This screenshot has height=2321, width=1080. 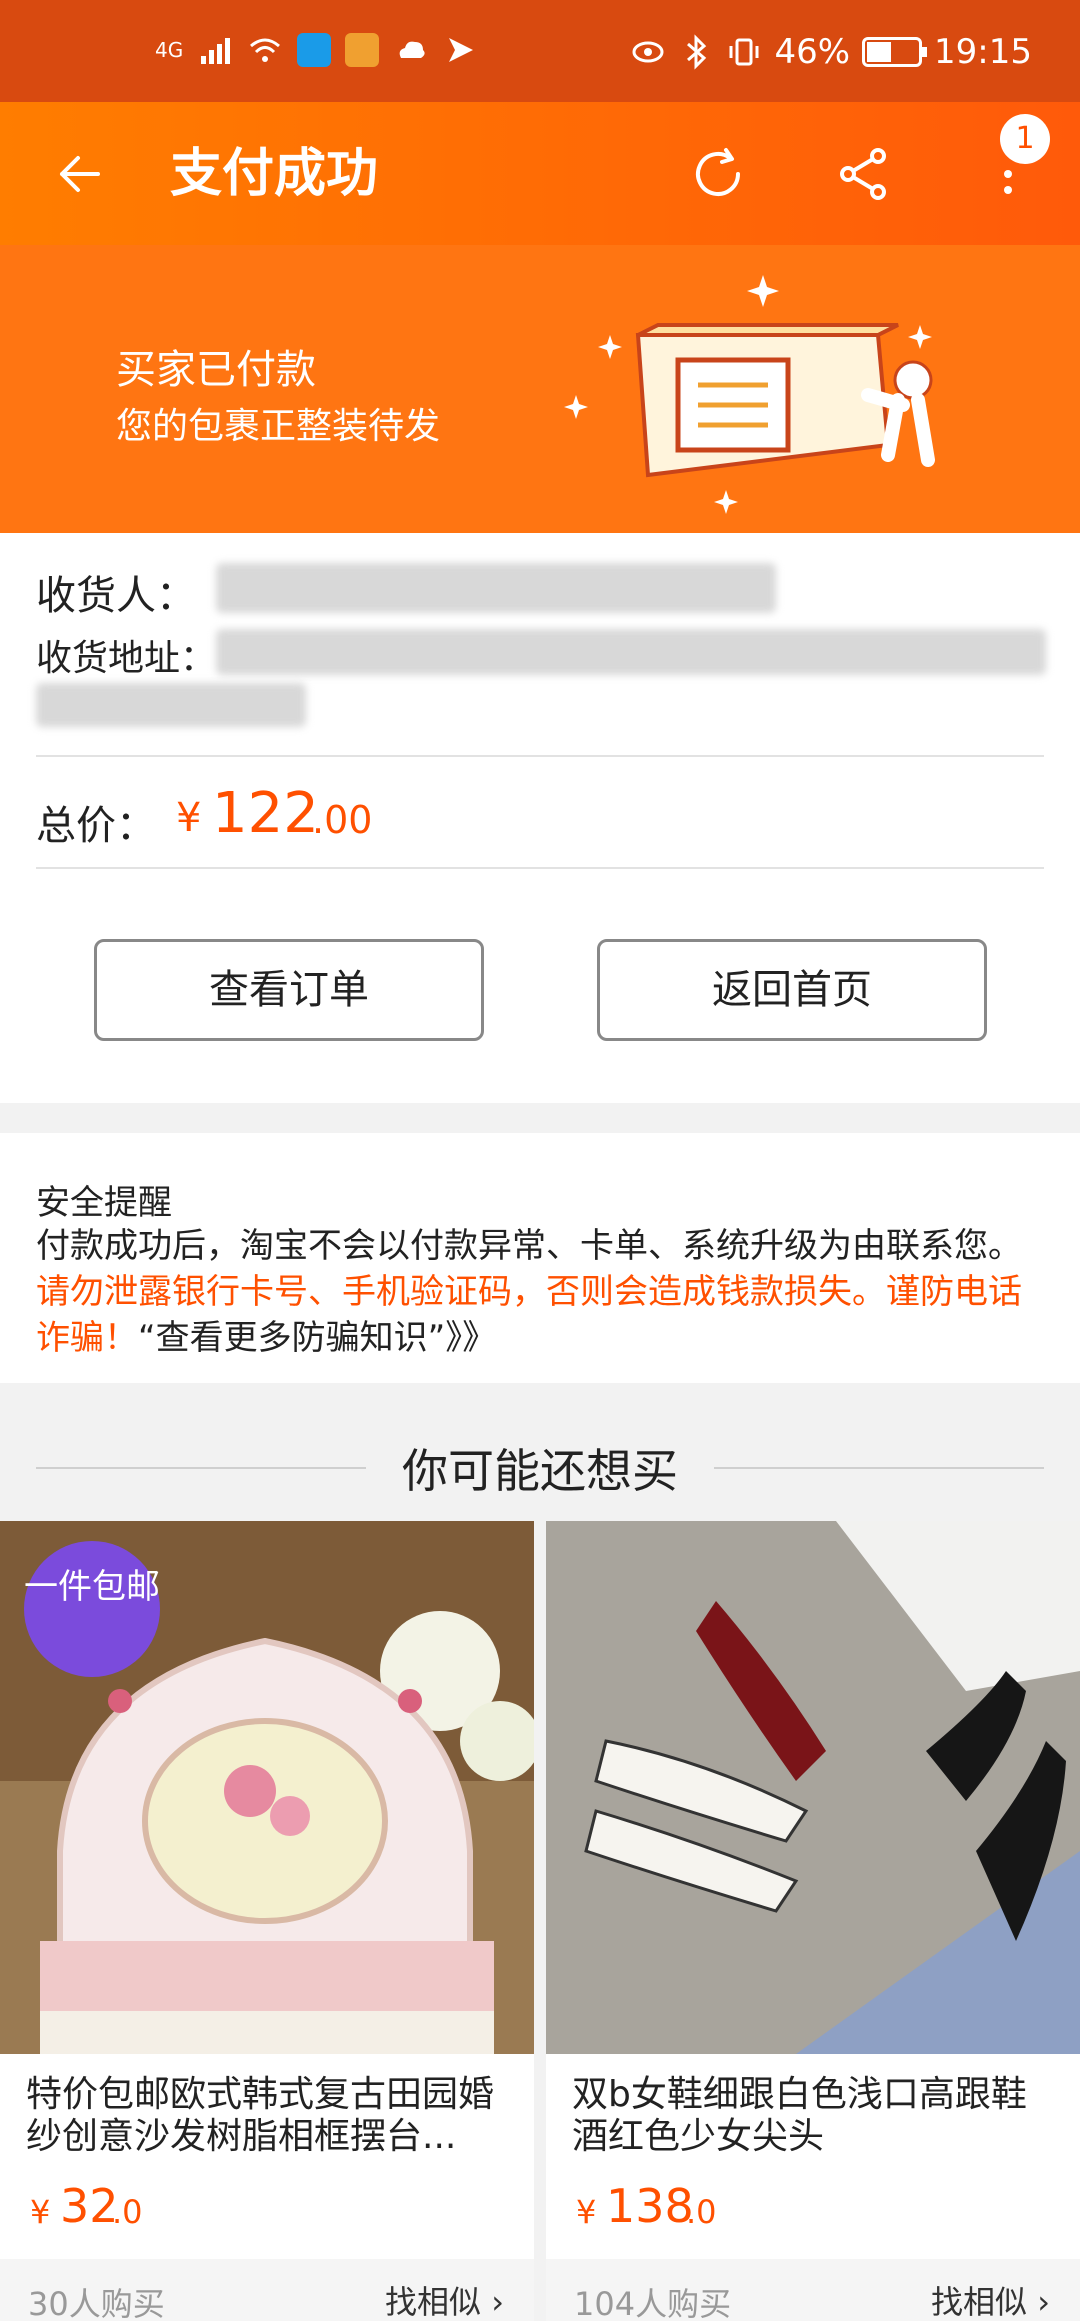 I want to click on bluetooth-icon, so click(x=697, y=52).